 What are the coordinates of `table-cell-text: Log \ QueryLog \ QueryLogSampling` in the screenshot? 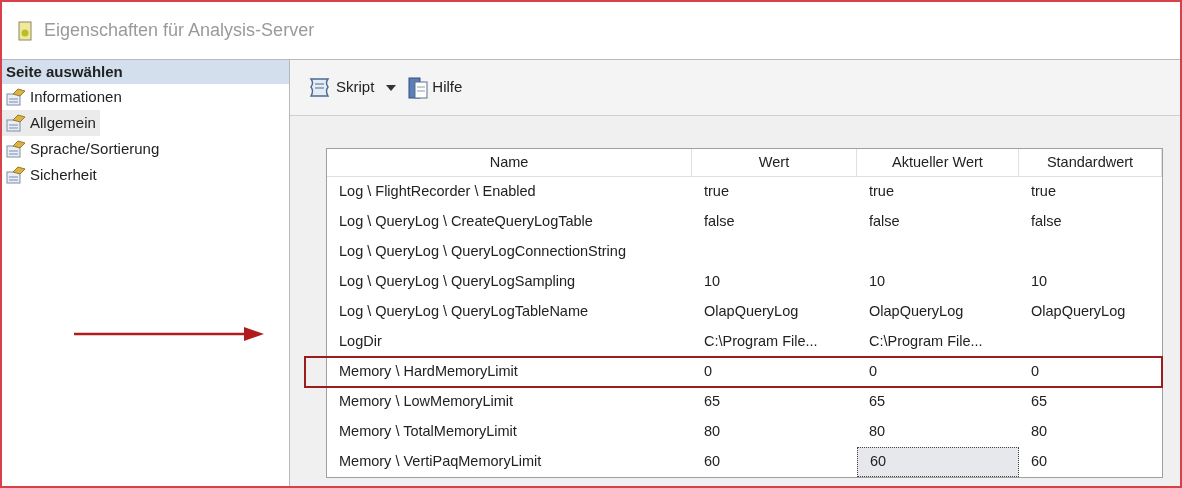 It's located at (457, 282).